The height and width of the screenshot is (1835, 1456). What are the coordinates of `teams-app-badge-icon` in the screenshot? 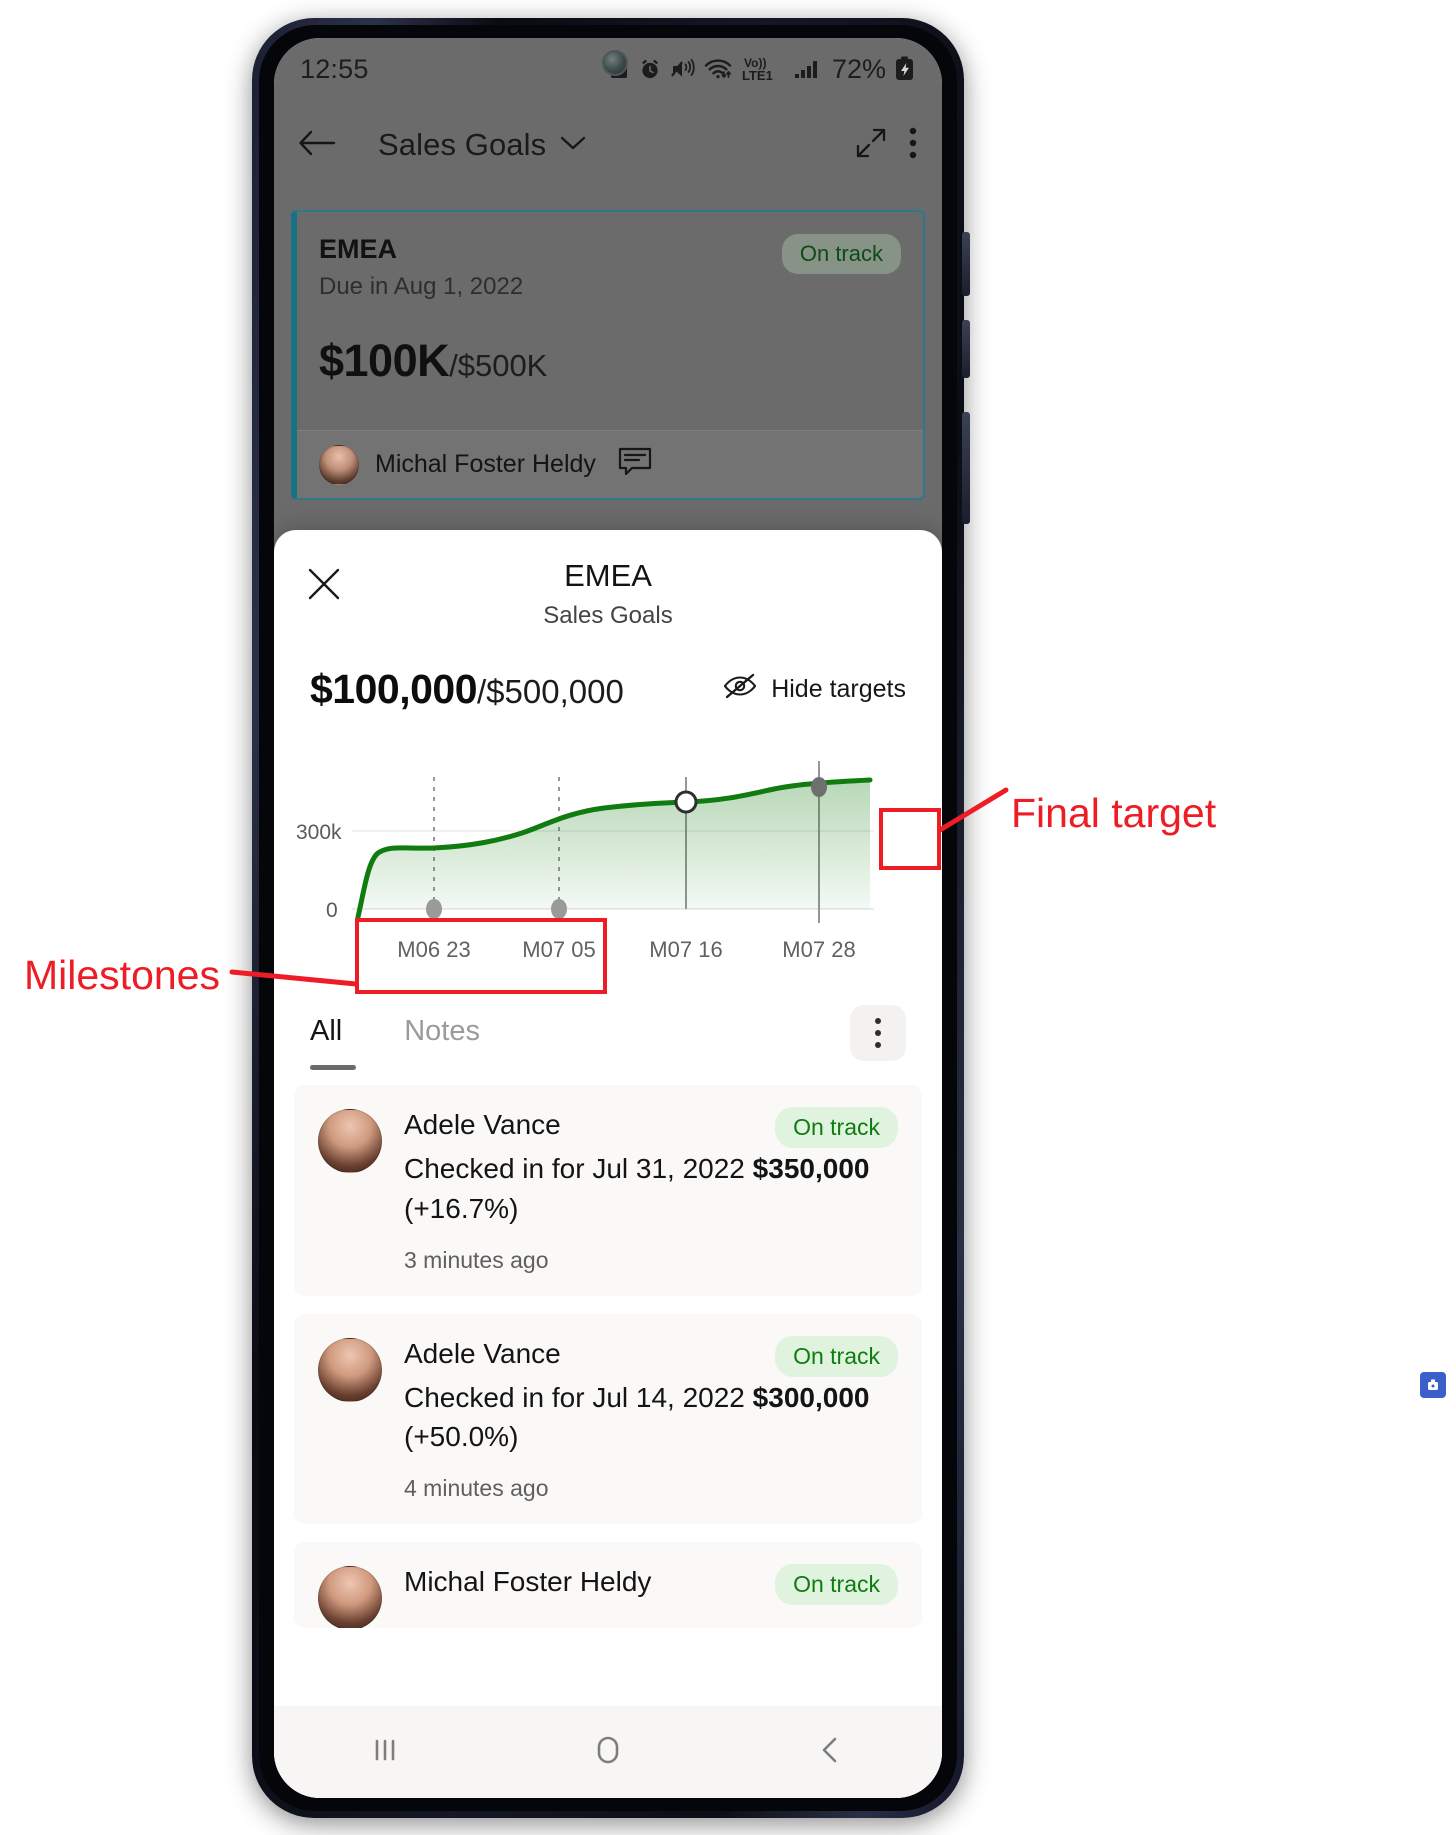 It's located at (1433, 1385).